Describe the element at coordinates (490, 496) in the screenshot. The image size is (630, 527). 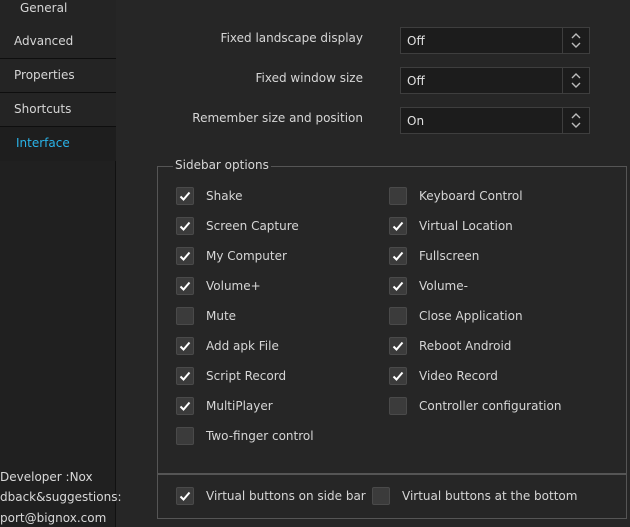
I see `checkbox-label: Virtual buttons at the bottom` at that location.